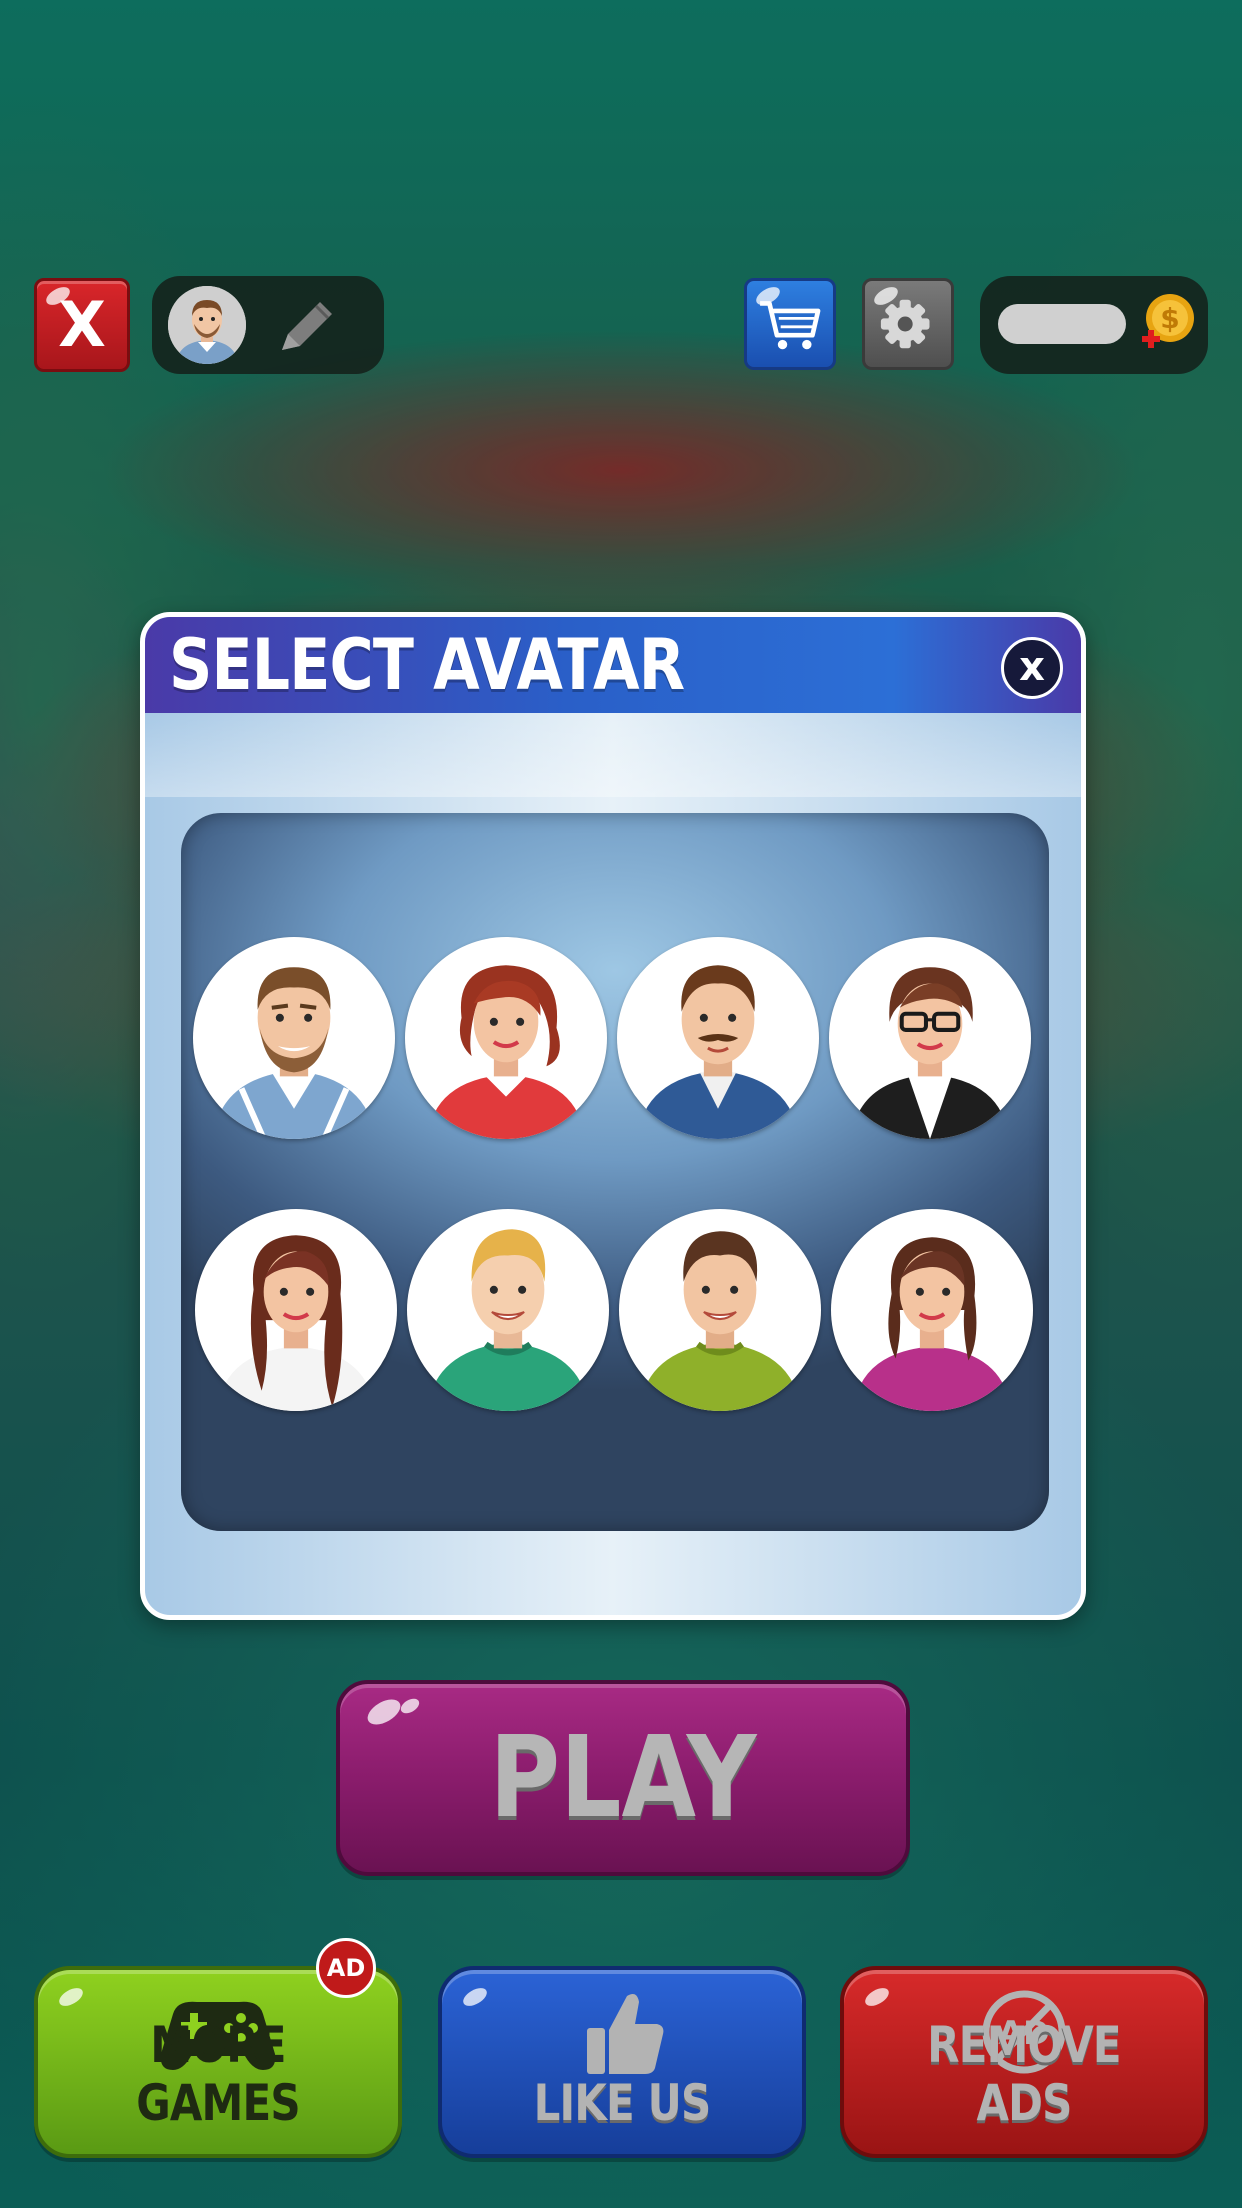  Describe the element at coordinates (294, 1053) in the screenshot. I see `avatar-bearded-man-icon` at that location.